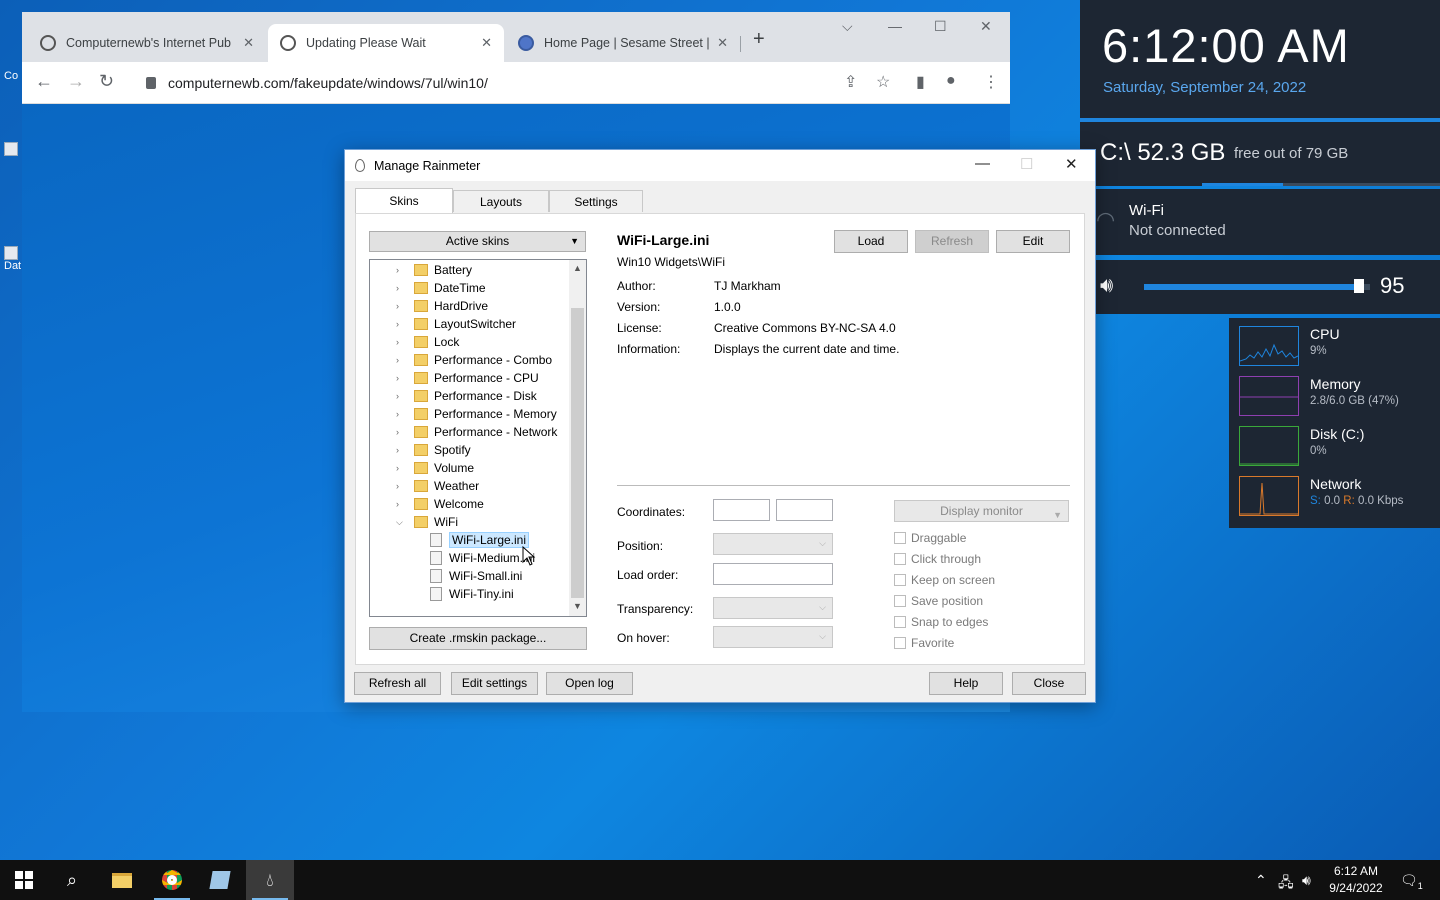  I want to click on volume-knob, so click(1358, 286).